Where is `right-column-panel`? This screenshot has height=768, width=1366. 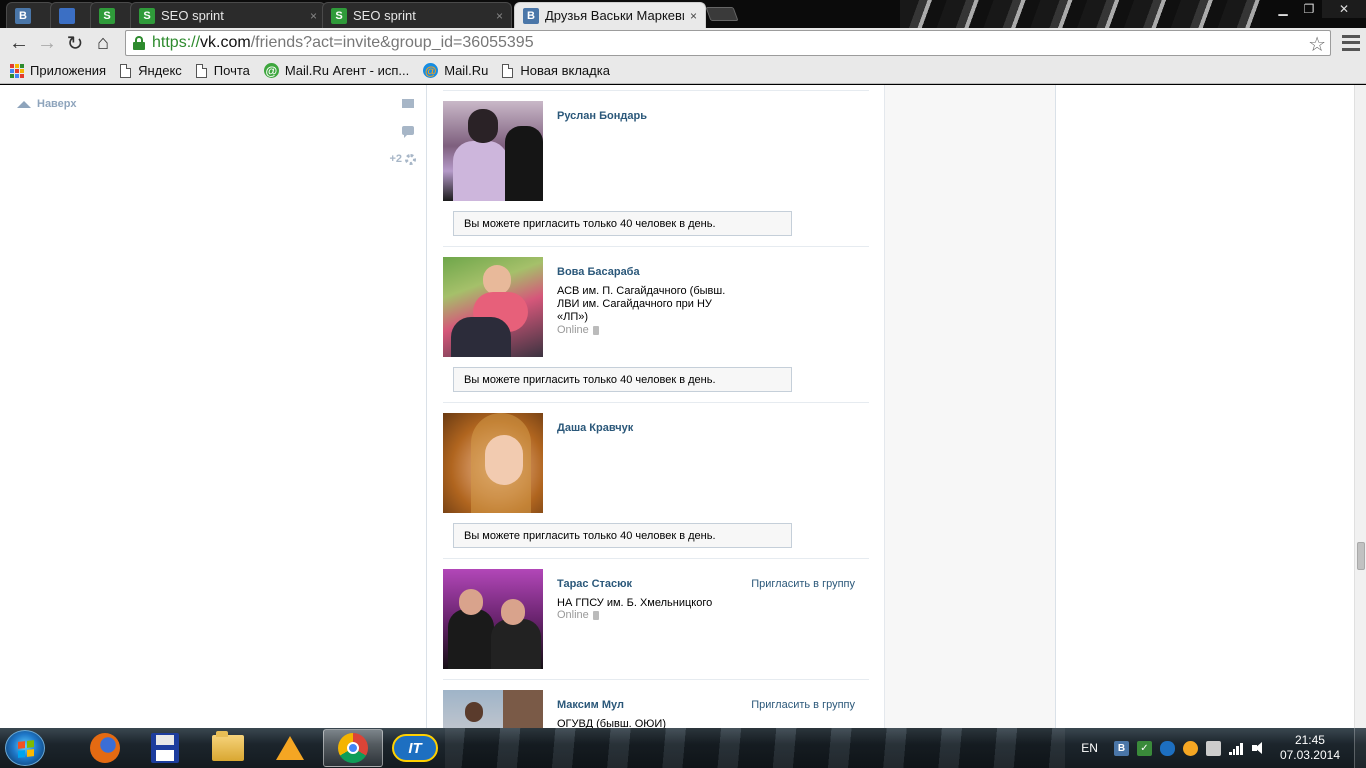
right-column-panel is located at coordinates (970, 406).